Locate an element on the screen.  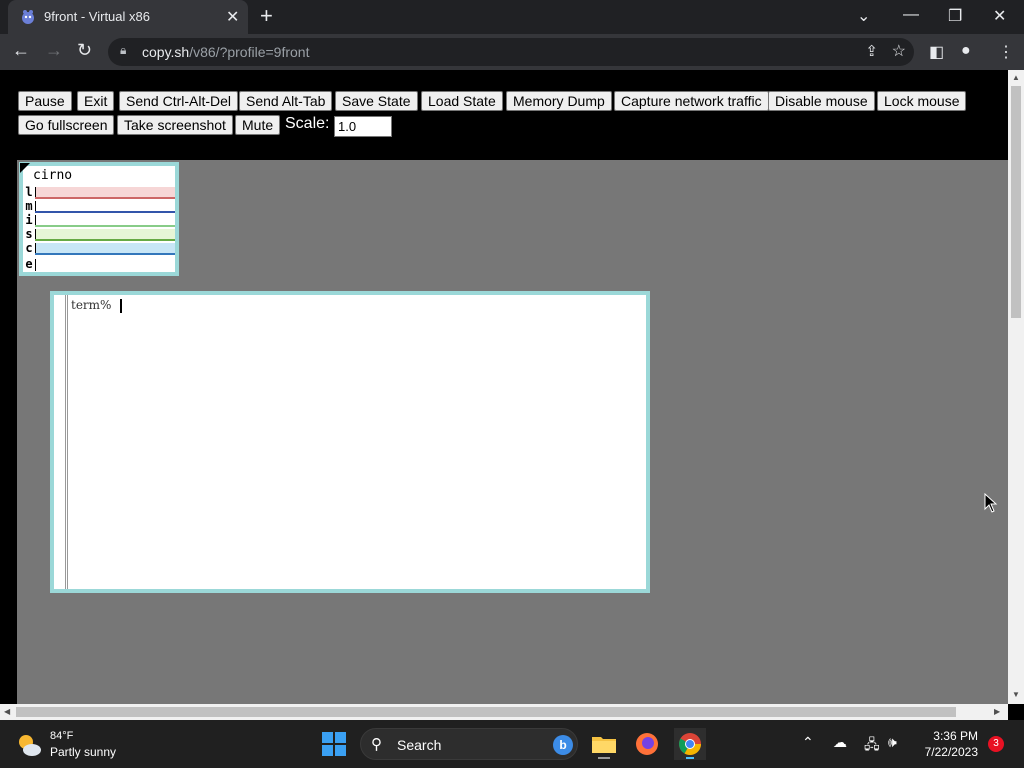
stat-bar is located at coordinates (105, 265).